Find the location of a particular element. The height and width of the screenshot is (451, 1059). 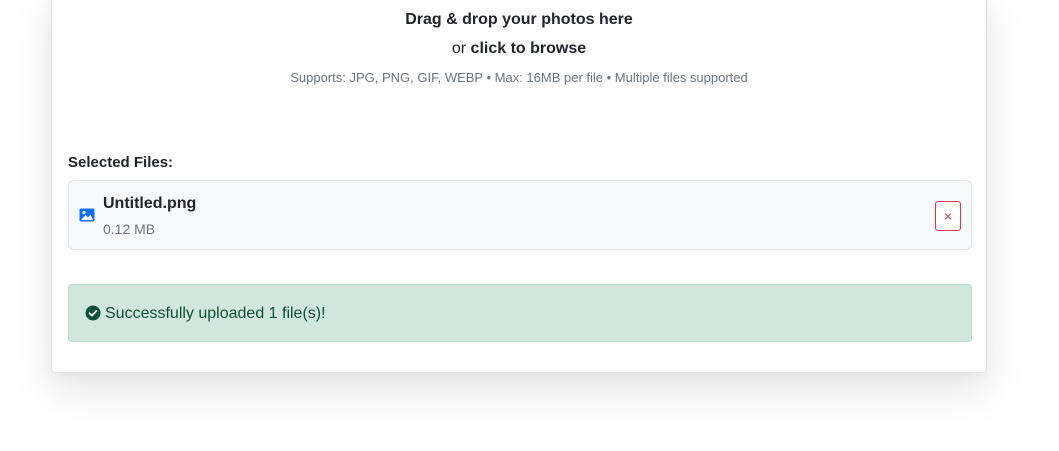

alert-text: Successfully uploaded 1 file(s)! is located at coordinates (215, 313).